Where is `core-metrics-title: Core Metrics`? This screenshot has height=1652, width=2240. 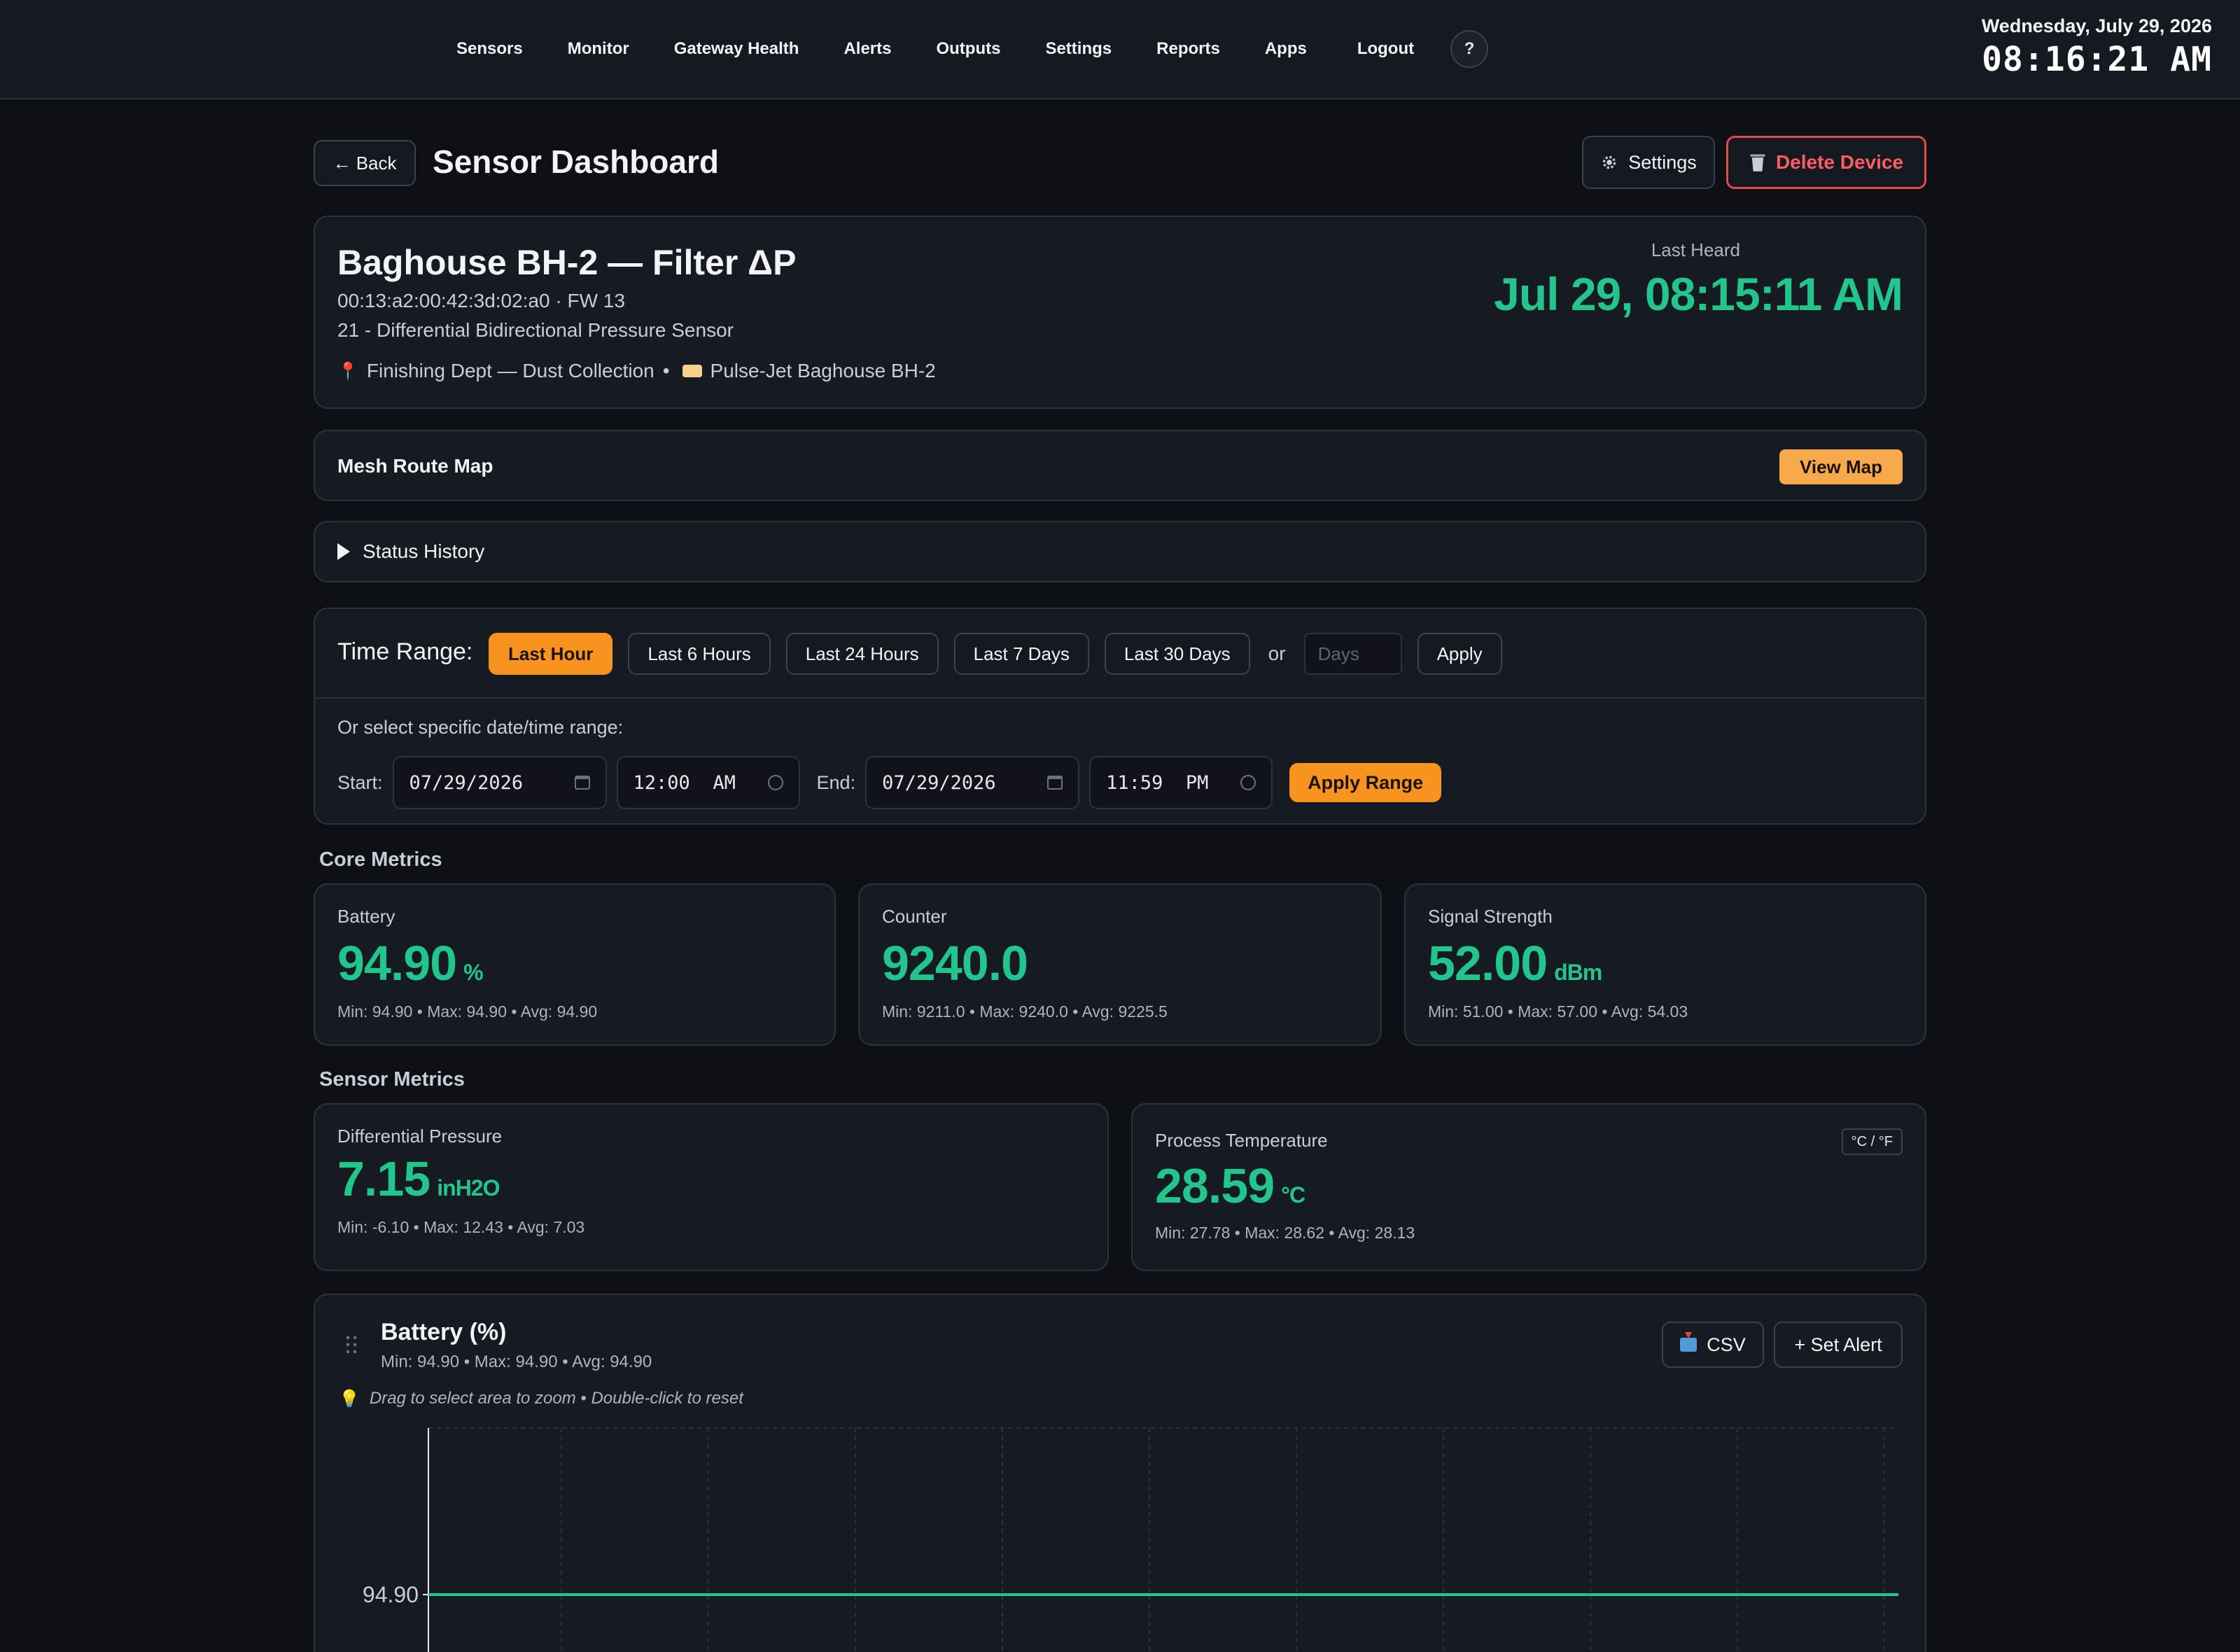
core-metrics-title: Core Metrics is located at coordinates (380, 859).